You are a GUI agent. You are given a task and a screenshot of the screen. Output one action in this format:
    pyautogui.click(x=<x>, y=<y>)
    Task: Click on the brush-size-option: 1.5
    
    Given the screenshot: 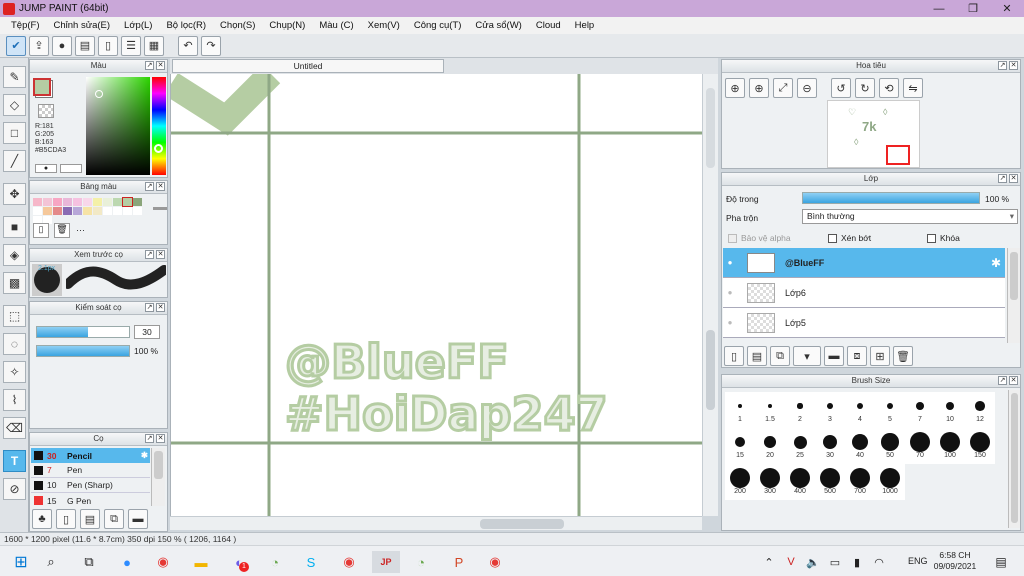 What is the action you would take?
    pyautogui.click(x=770, y=410)
    